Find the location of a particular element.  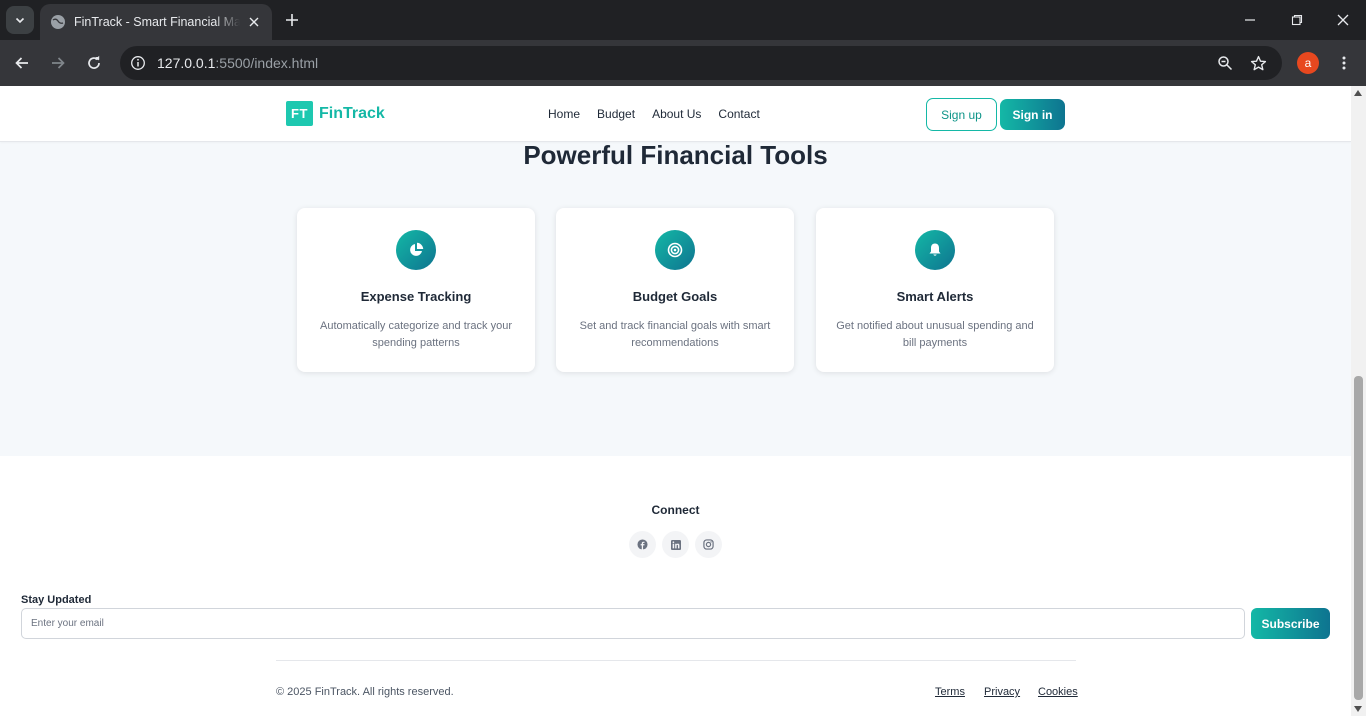

globe-icon is located at coordinates (58, 22).